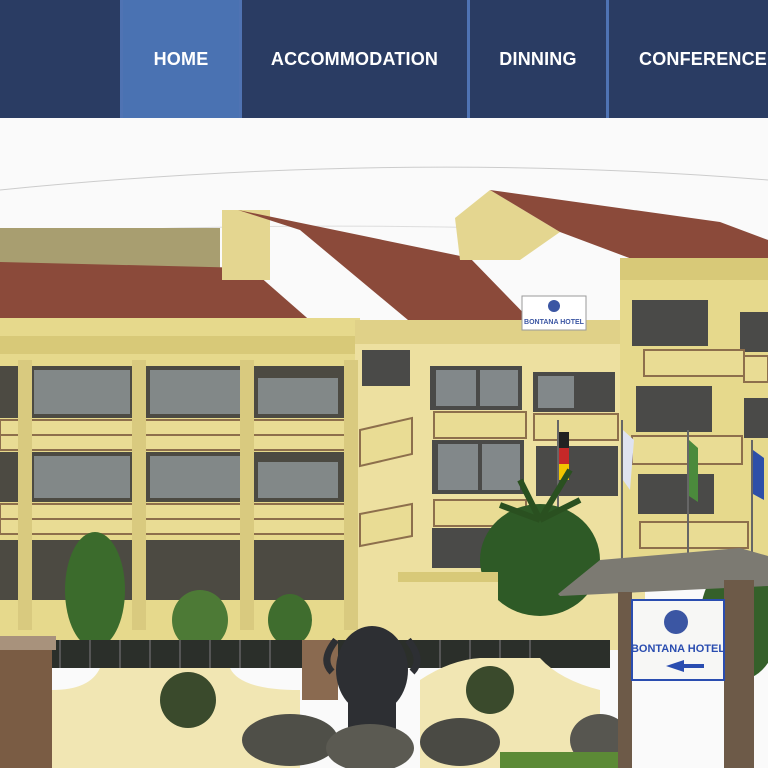  What do you see at coordinates (703, 58) in the screenshot?
I see `nav-item-label: CONFERENCE` at bounding box center [703, 58].